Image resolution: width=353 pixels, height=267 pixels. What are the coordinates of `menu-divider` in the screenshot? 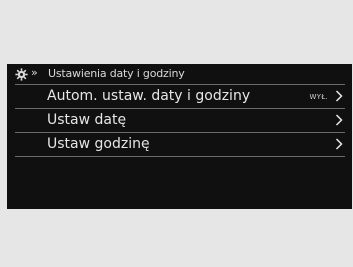 It's located at (180, 156).